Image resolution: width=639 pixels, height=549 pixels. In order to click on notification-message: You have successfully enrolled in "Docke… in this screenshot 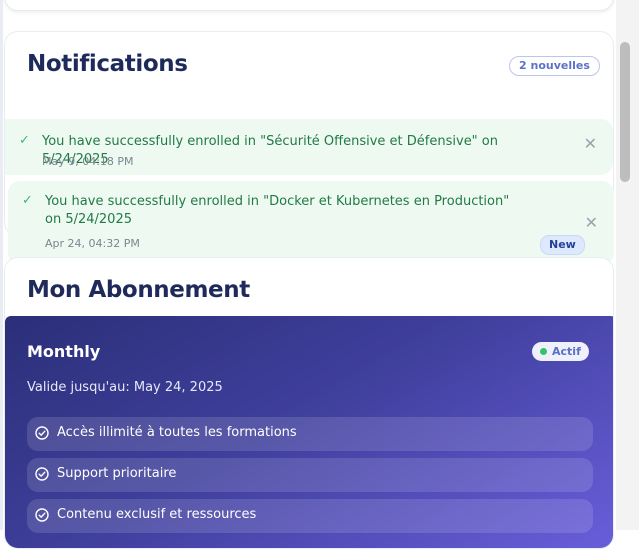, I will do `click(277, 210)`.